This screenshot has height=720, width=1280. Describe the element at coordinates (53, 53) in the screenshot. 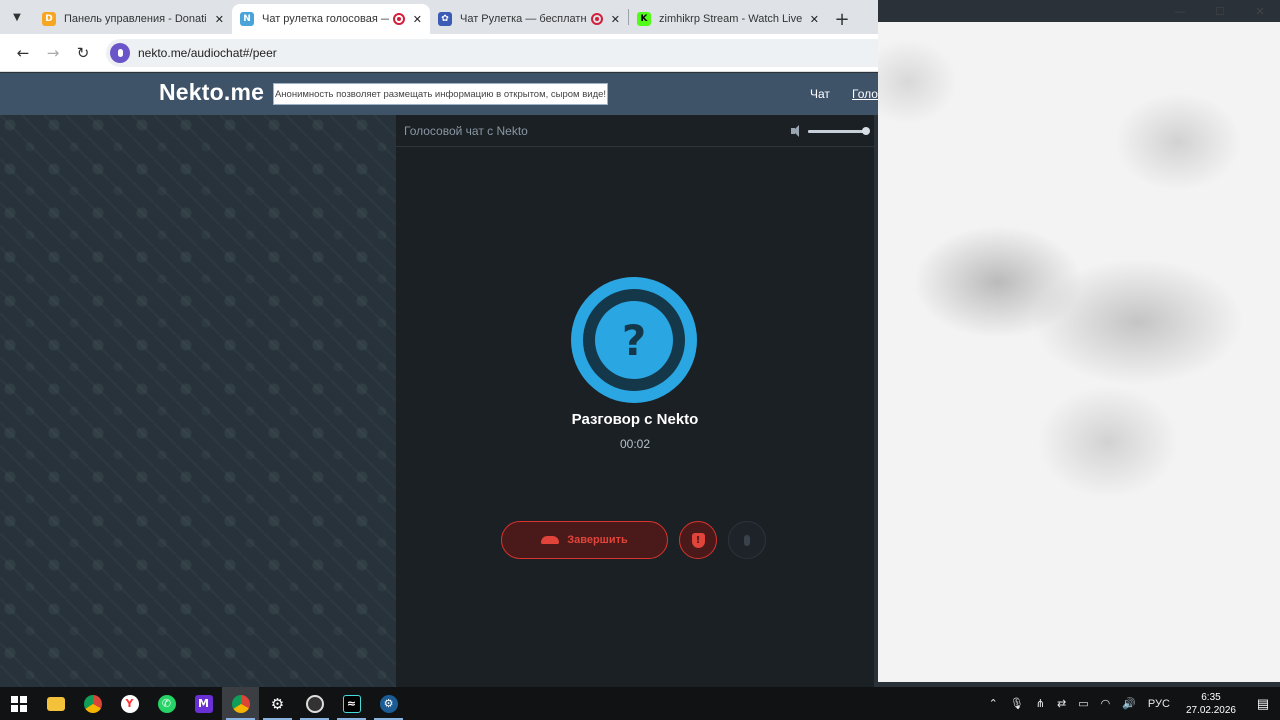

I see `forward-arrow-icon: →` at that location.